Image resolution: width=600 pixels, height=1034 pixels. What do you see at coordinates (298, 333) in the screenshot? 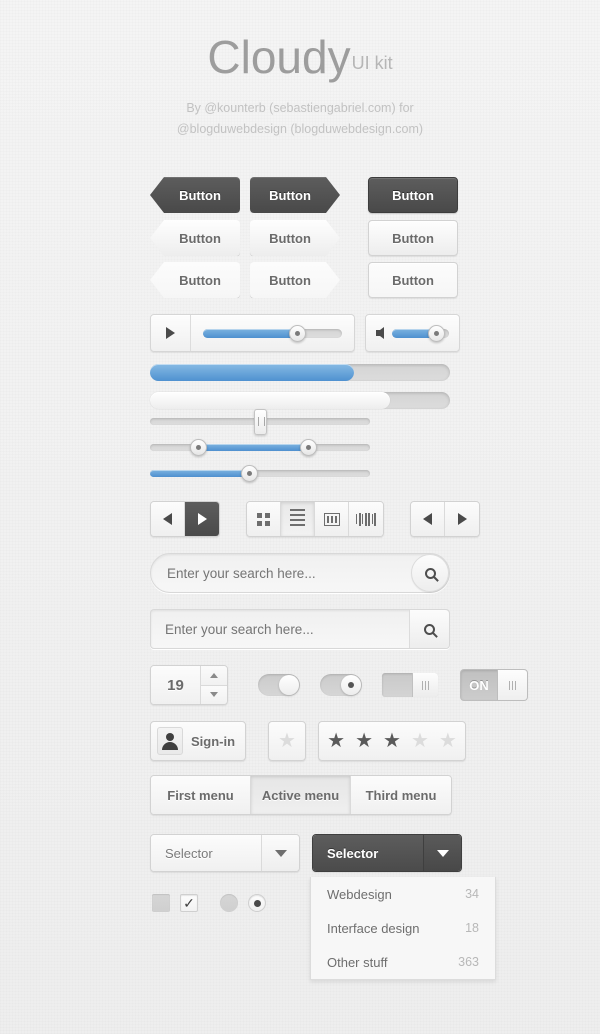
I see `media-progress-knob` at bounding box center [298, 333].